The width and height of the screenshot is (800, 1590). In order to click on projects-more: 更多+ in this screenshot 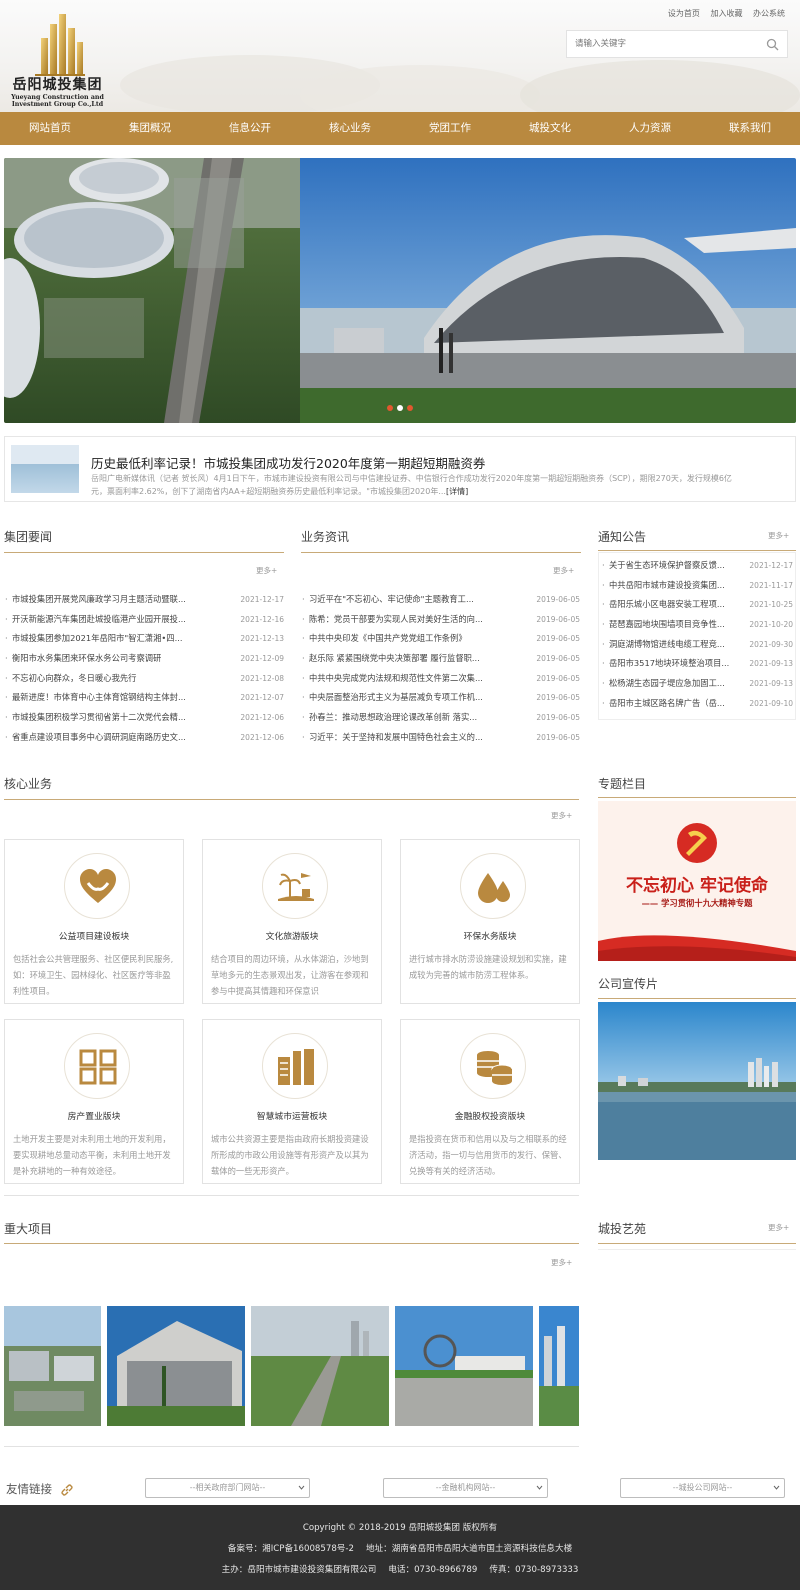, I will do `click(561, 1262)`.